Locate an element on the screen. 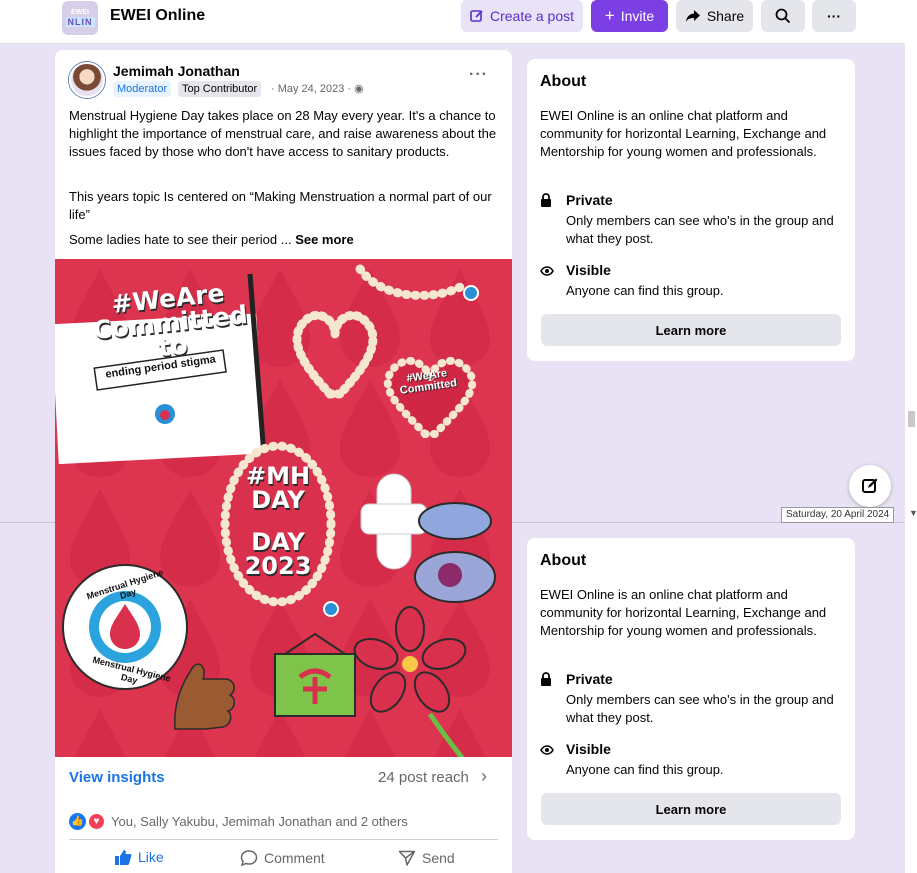 The image size is (917, 873). mh-day-text: #MH DAY DAY 2023 is located at coordinates (278, 521).